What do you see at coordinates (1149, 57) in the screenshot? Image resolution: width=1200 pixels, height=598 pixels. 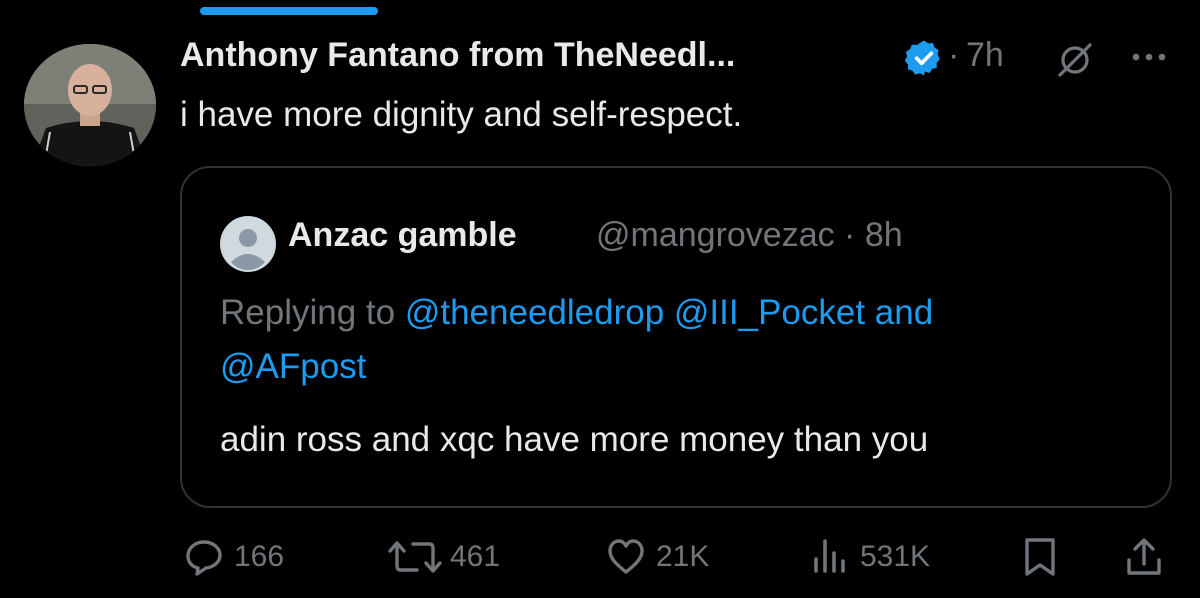 I see `more-icon` at bounding box center [1149, 57].